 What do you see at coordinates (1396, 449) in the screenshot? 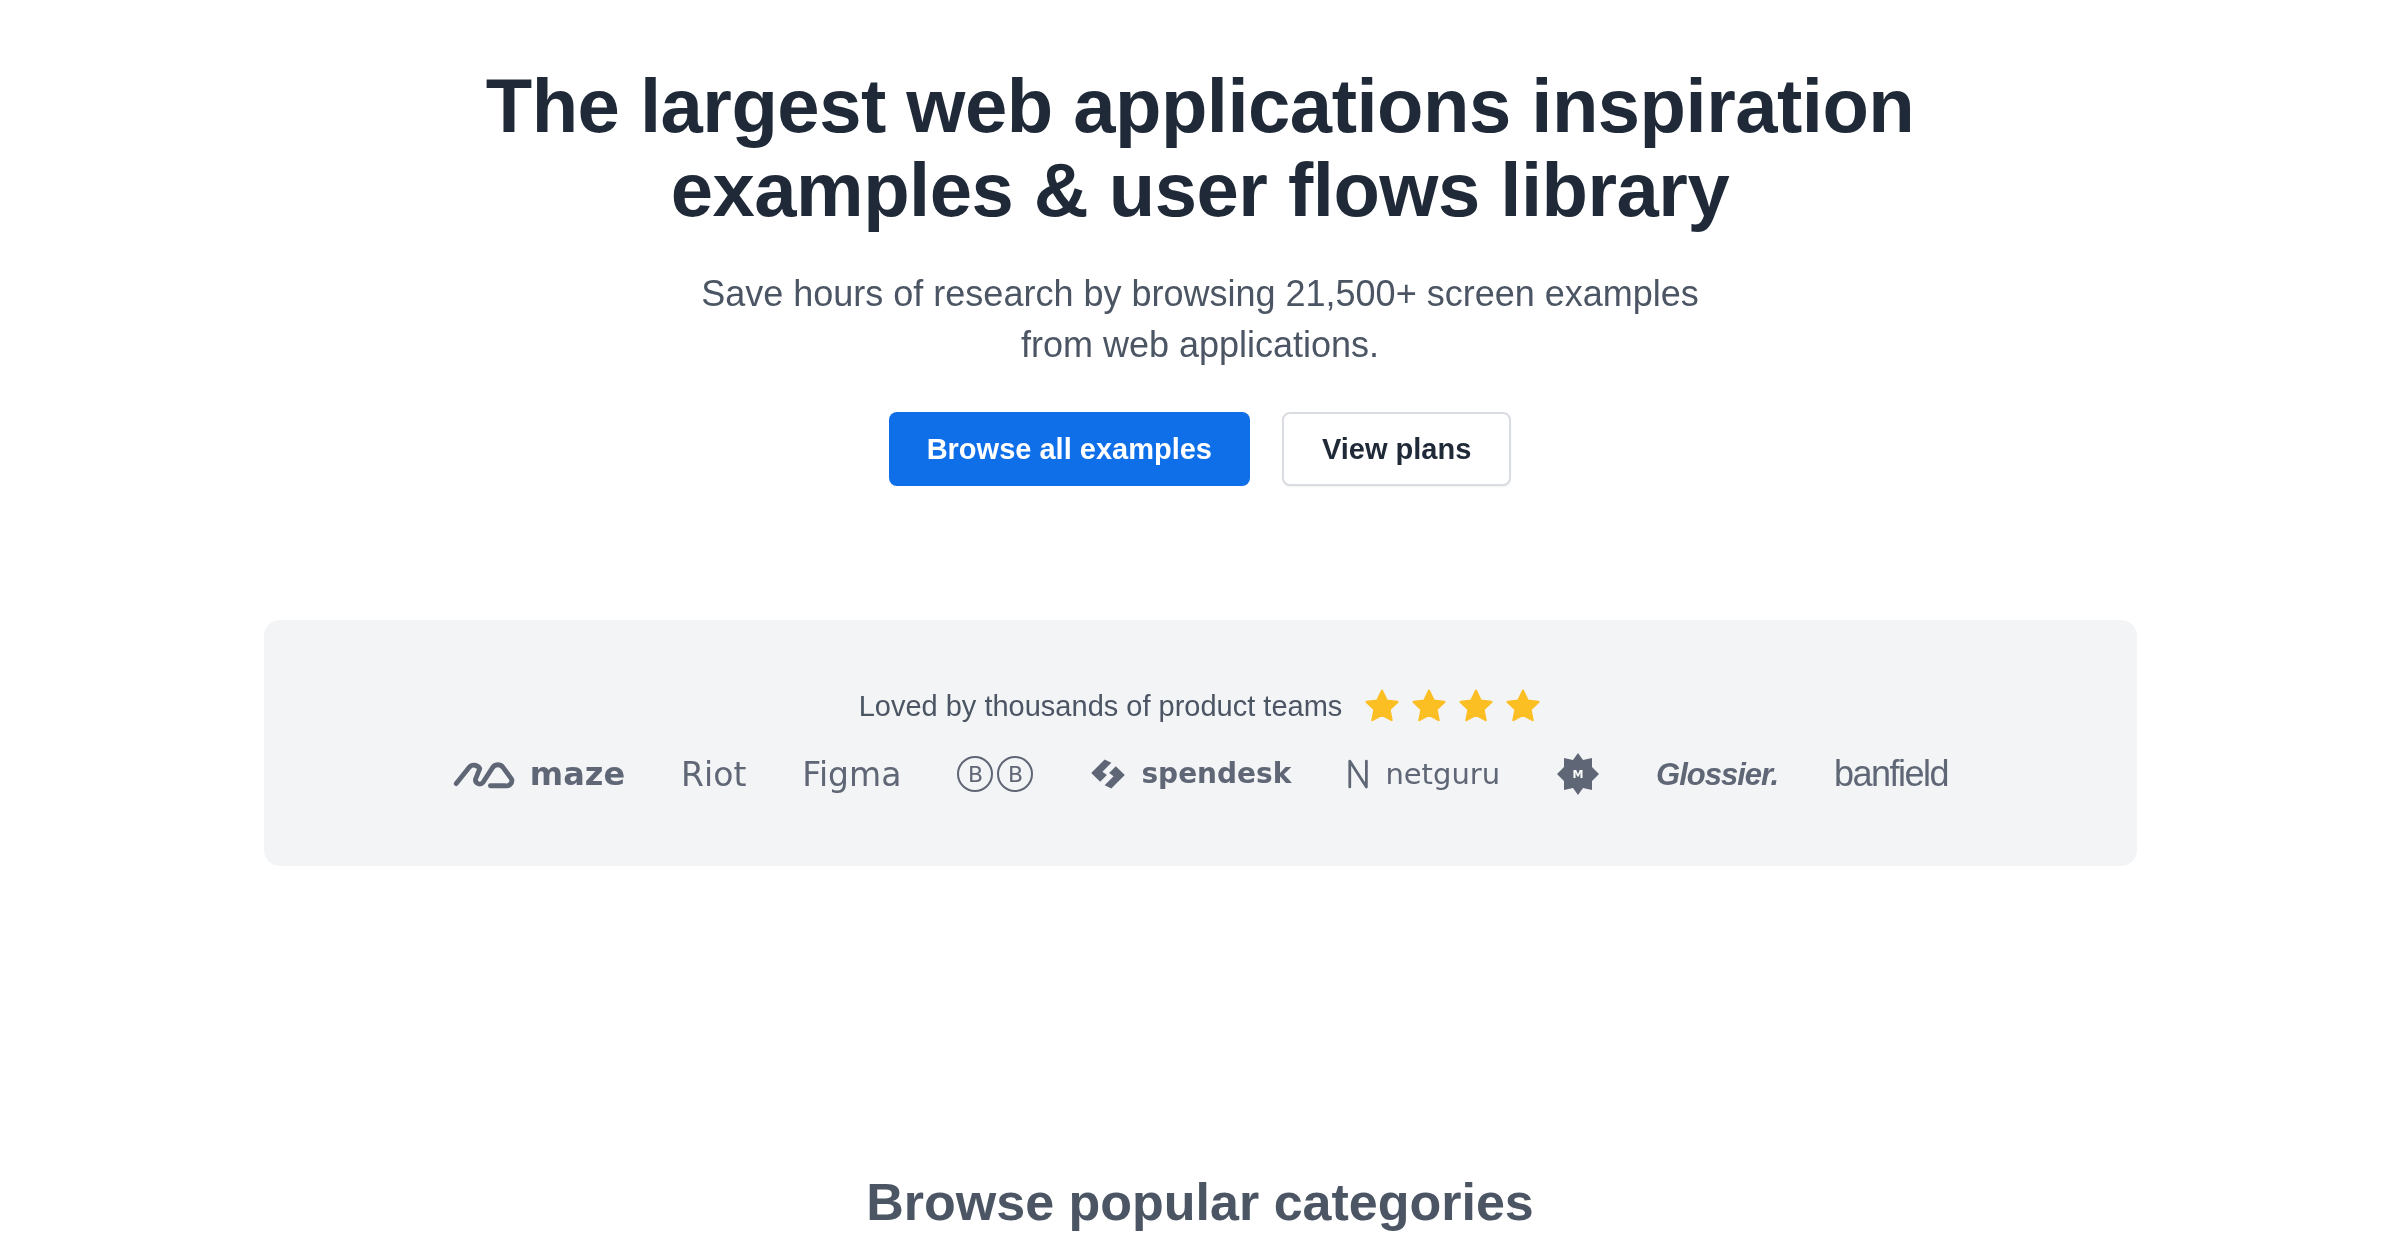
I see `plans-button: View plans` at bounding box center [1396, 449].